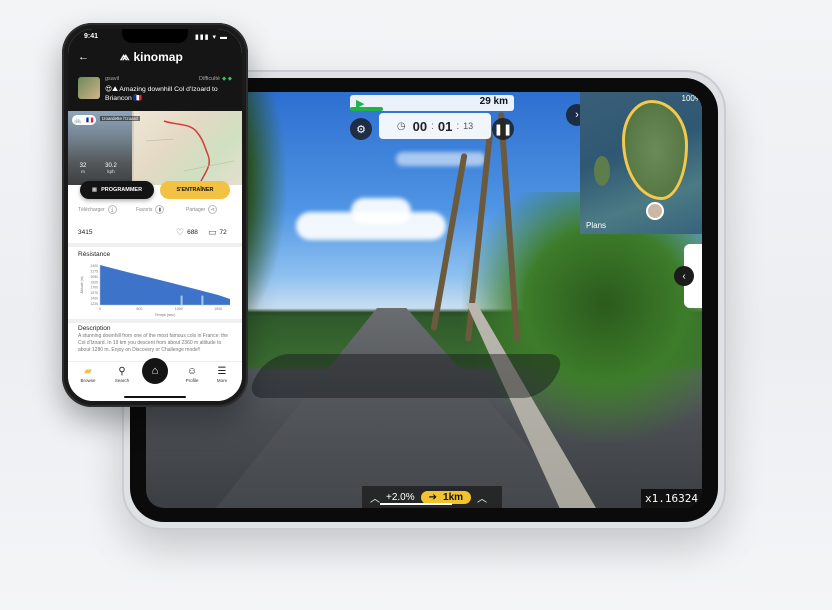 The width and height of the screenshot is (832, 610). I want to click on road-shadow, so click(406, 376).